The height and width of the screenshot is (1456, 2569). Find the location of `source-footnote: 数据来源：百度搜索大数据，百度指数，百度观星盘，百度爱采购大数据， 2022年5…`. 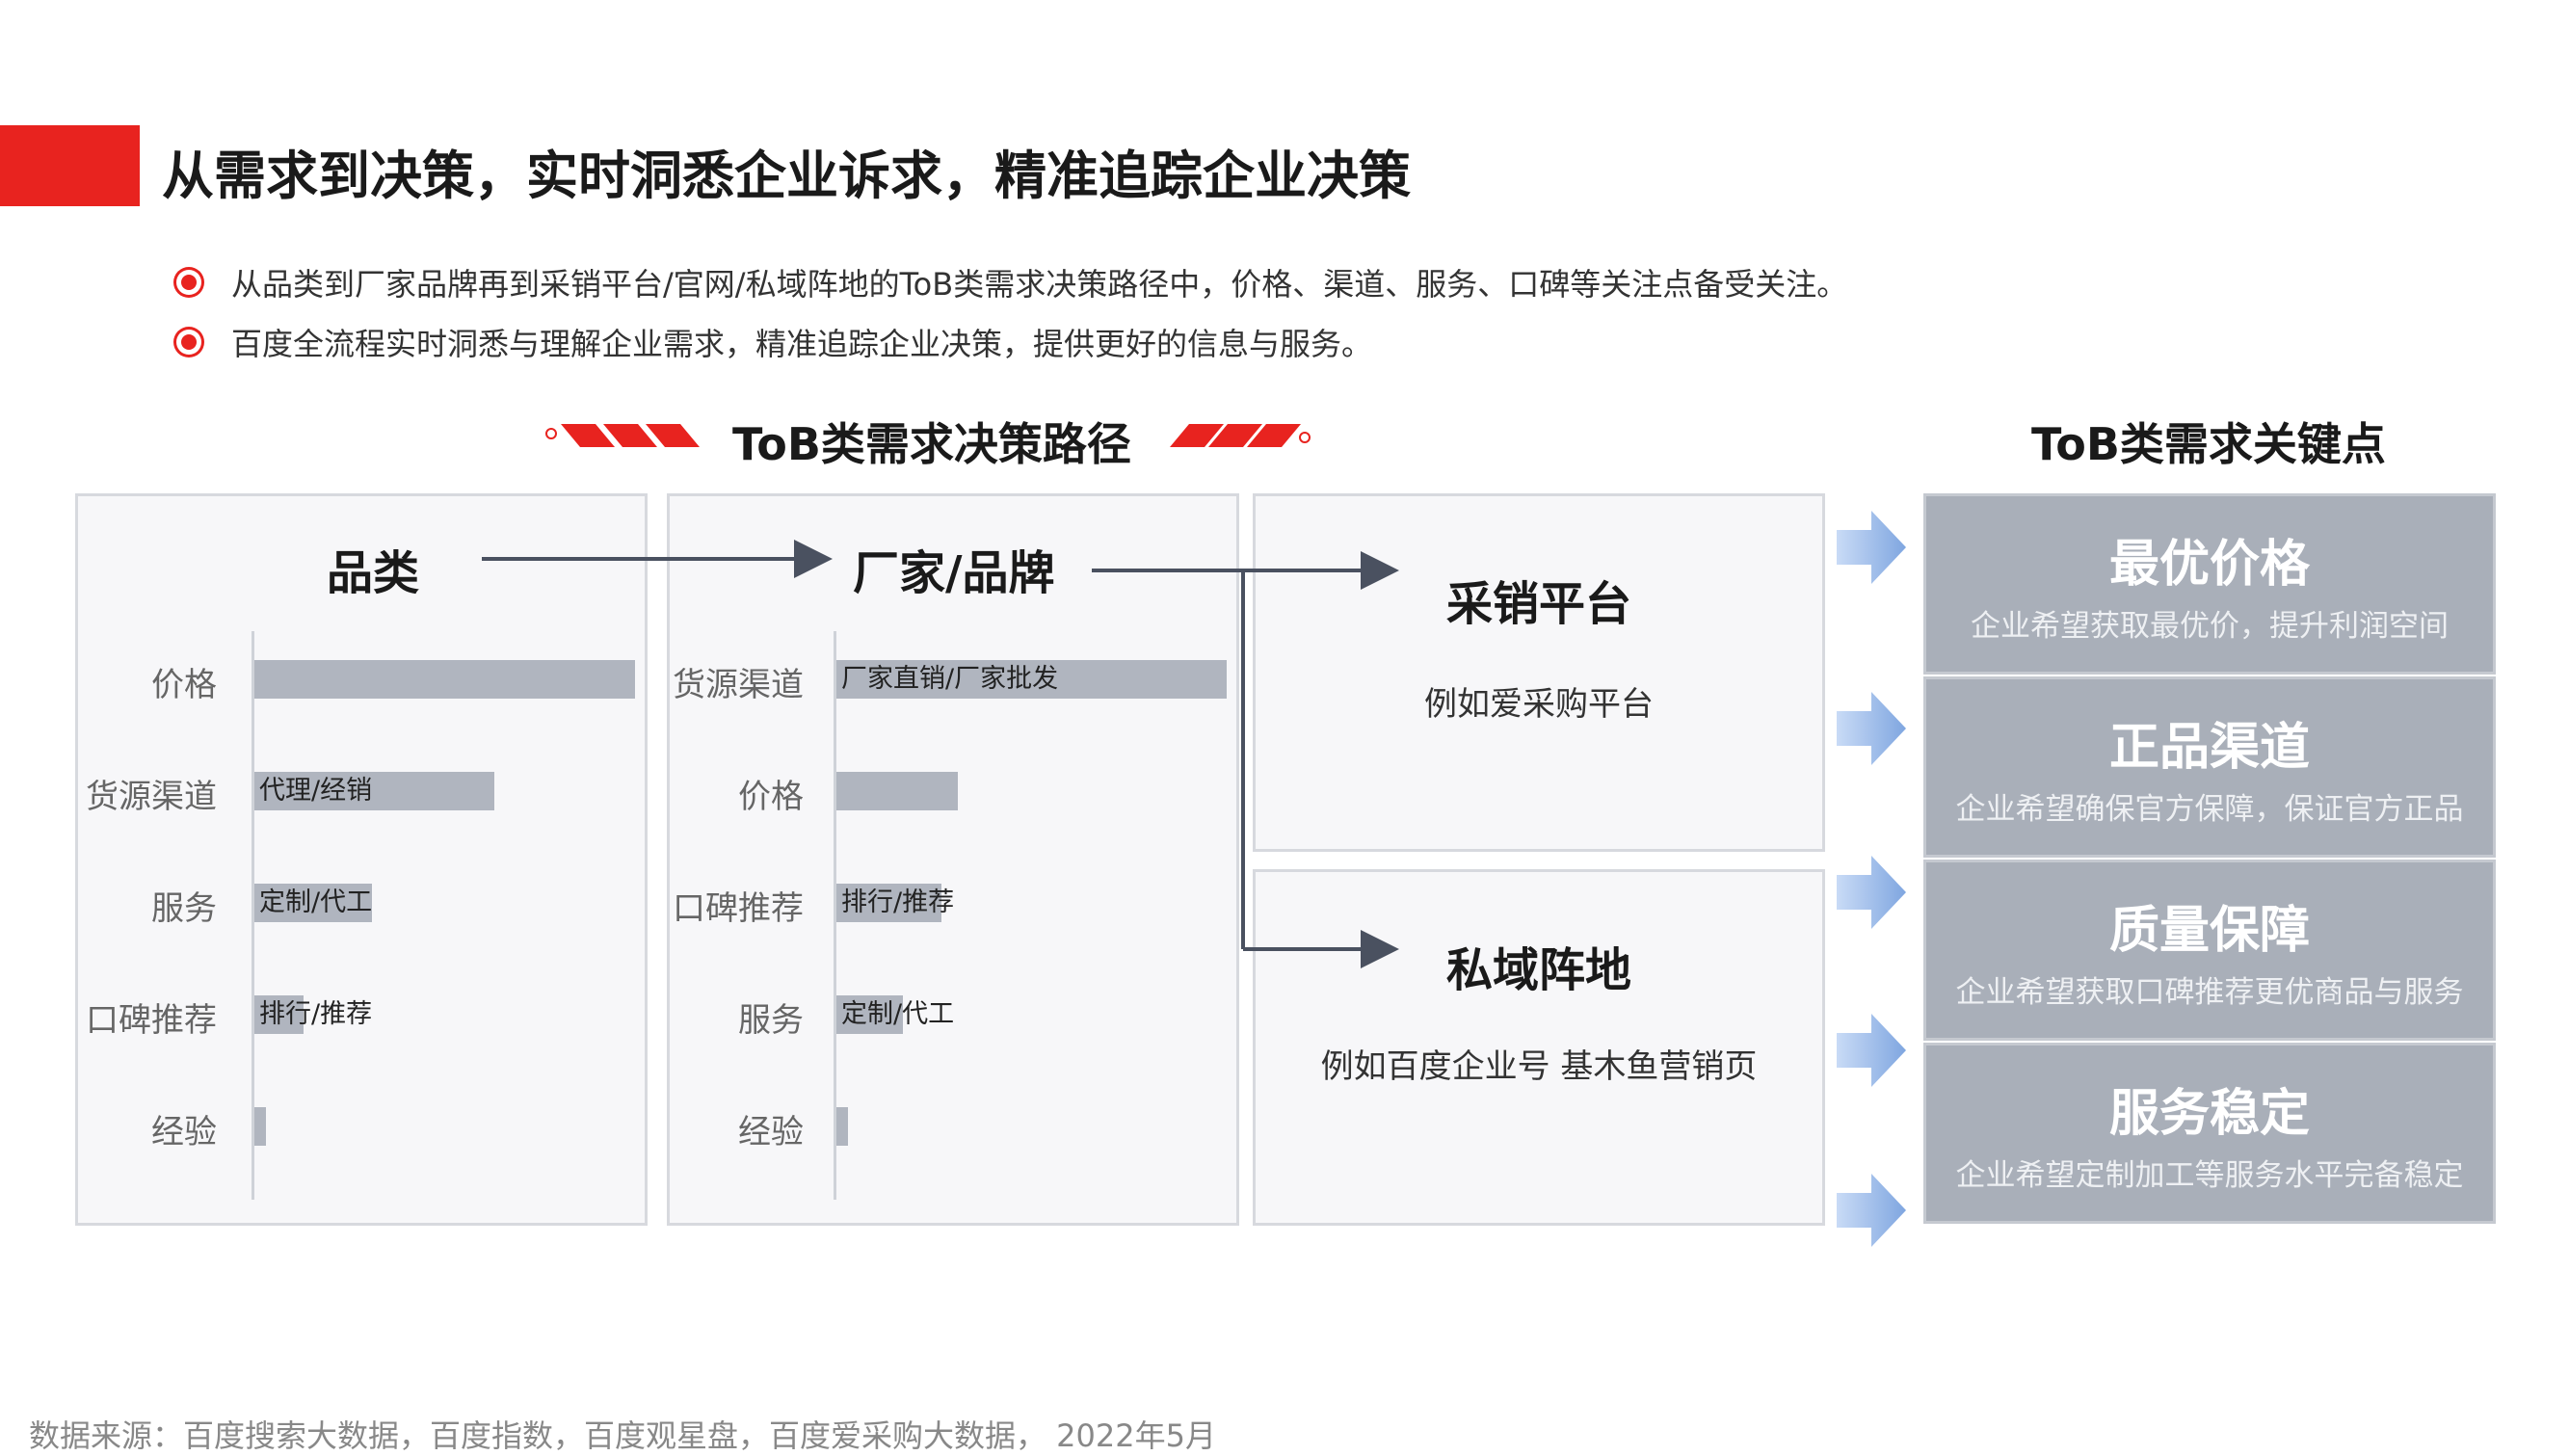

source-footnote: 数据来源：百度搜索大数据，百度指数，百度观星盘，百度爱采购大数据， 2022年5… is located at coordinates (623, 1435).